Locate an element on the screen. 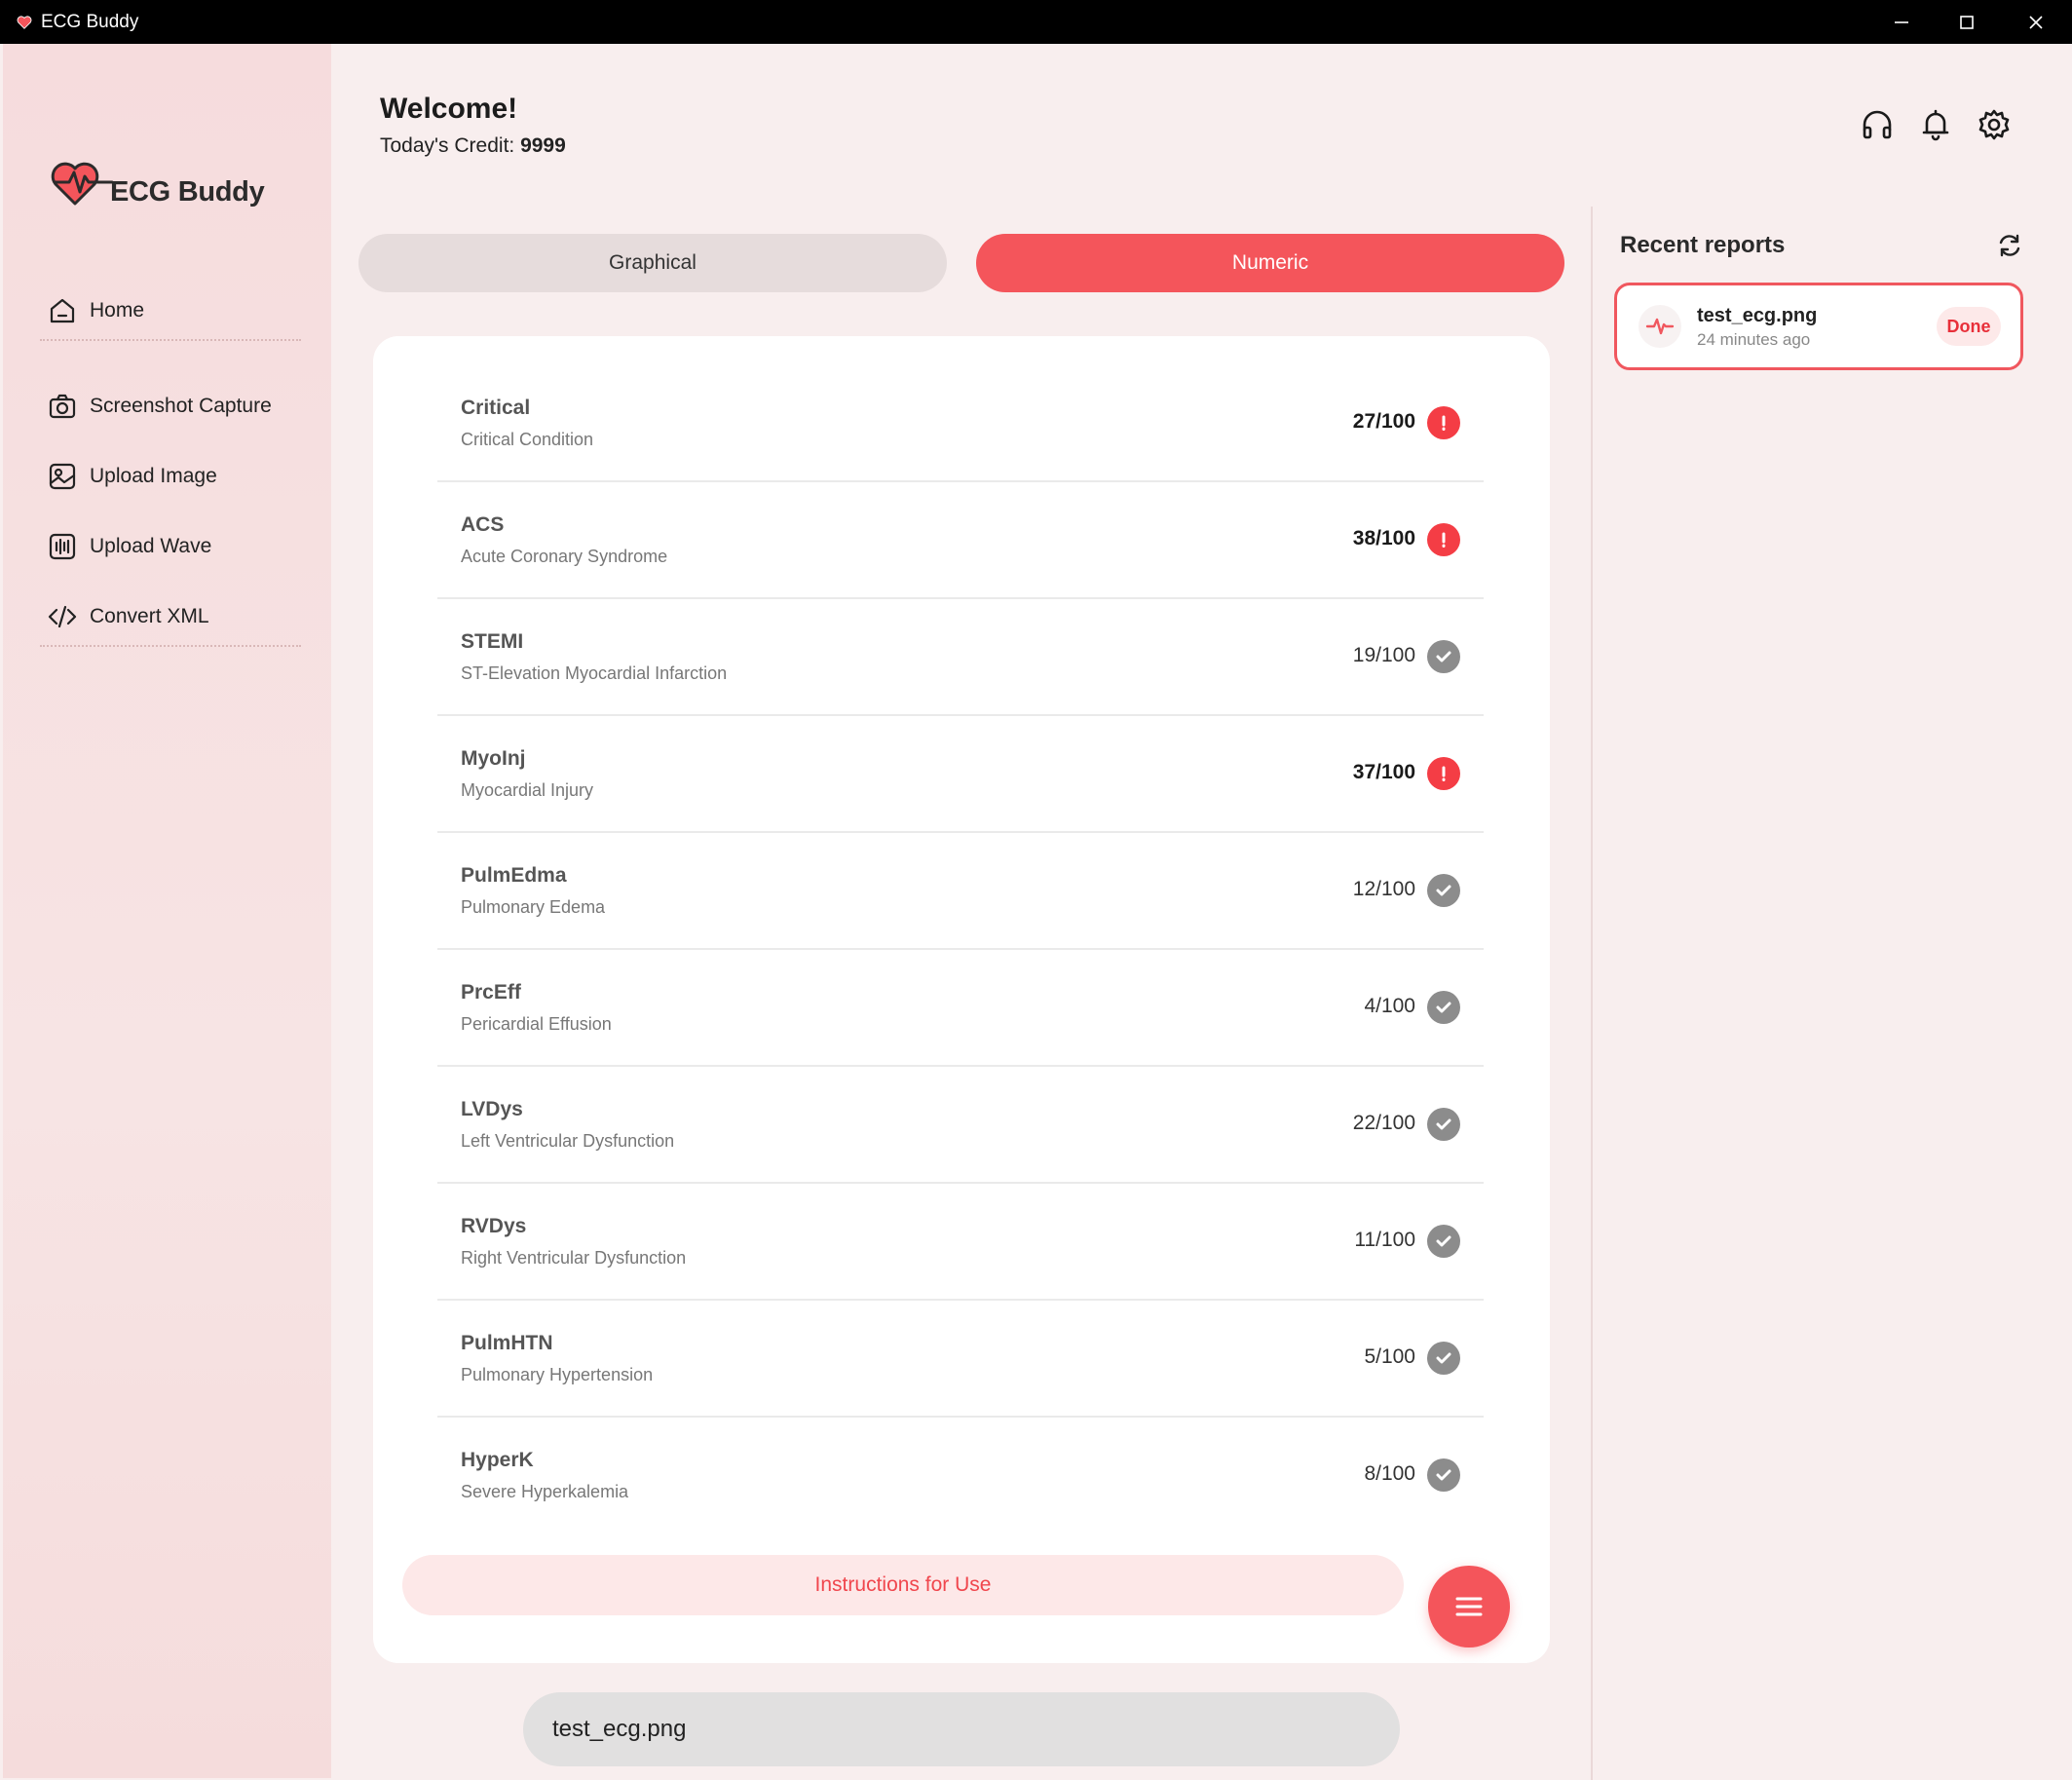 The width and height of the screenshot is (2072, 1780). image-icon is located at coordinates (63, 476).